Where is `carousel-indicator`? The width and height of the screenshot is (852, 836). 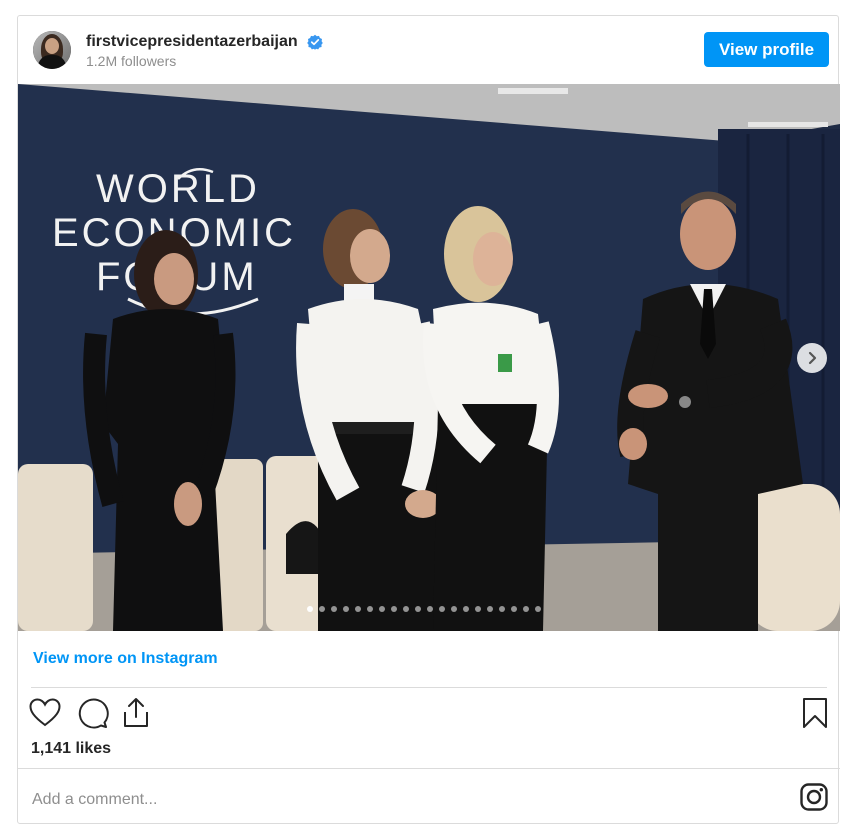 carousel-indicator is located at coordinates (424, 609).